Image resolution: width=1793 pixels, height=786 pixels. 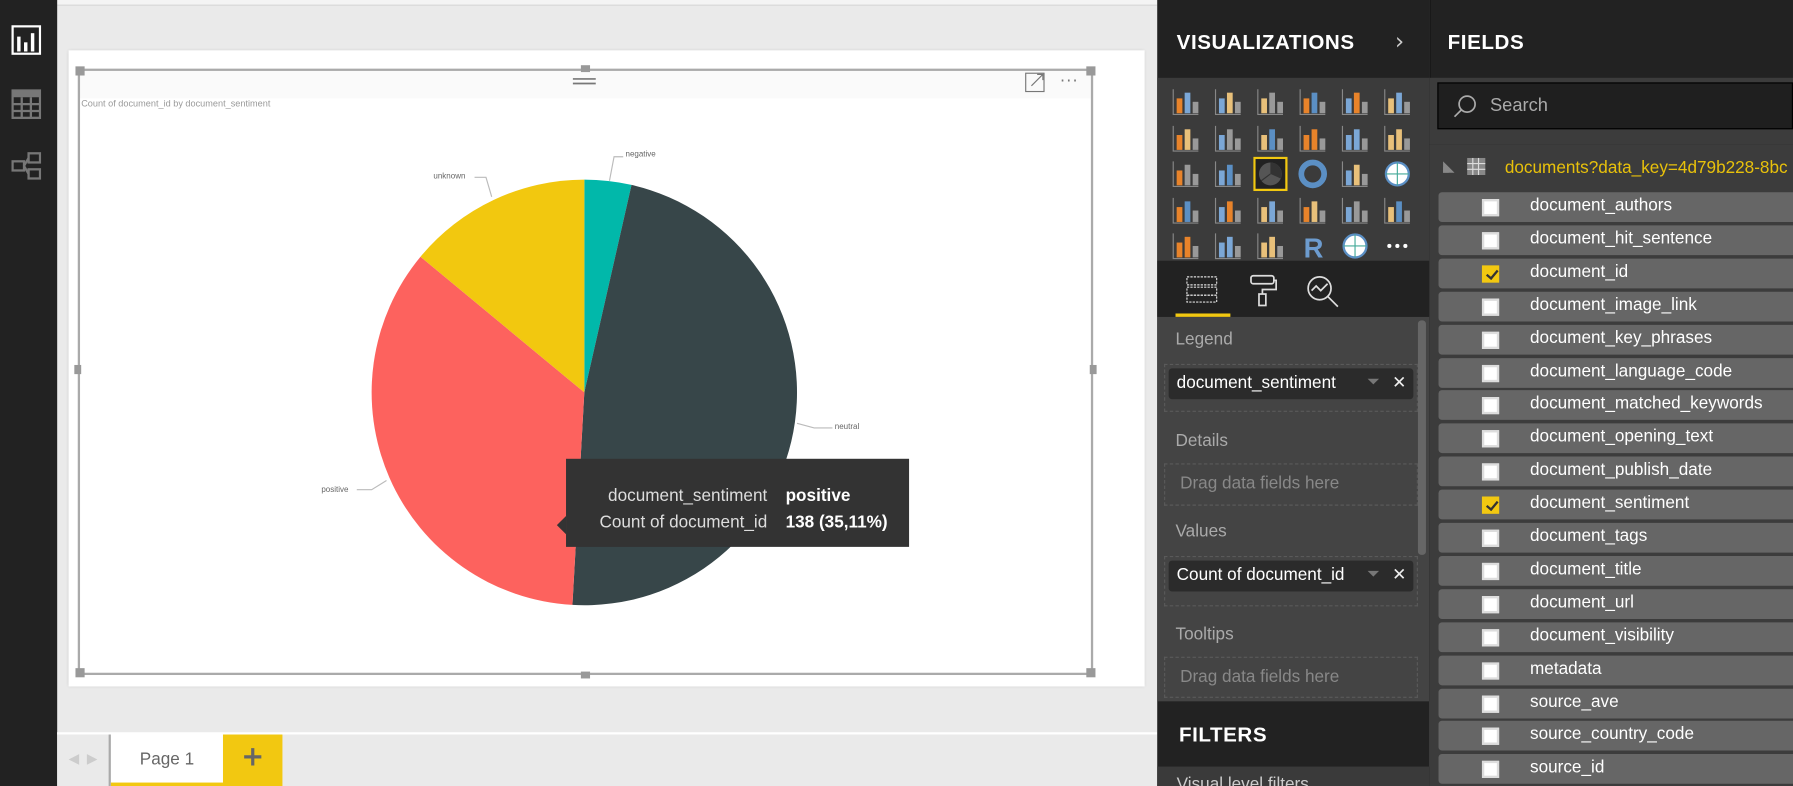 I want to click on collapse-arrow-icon, so click(x=1449, y=167).